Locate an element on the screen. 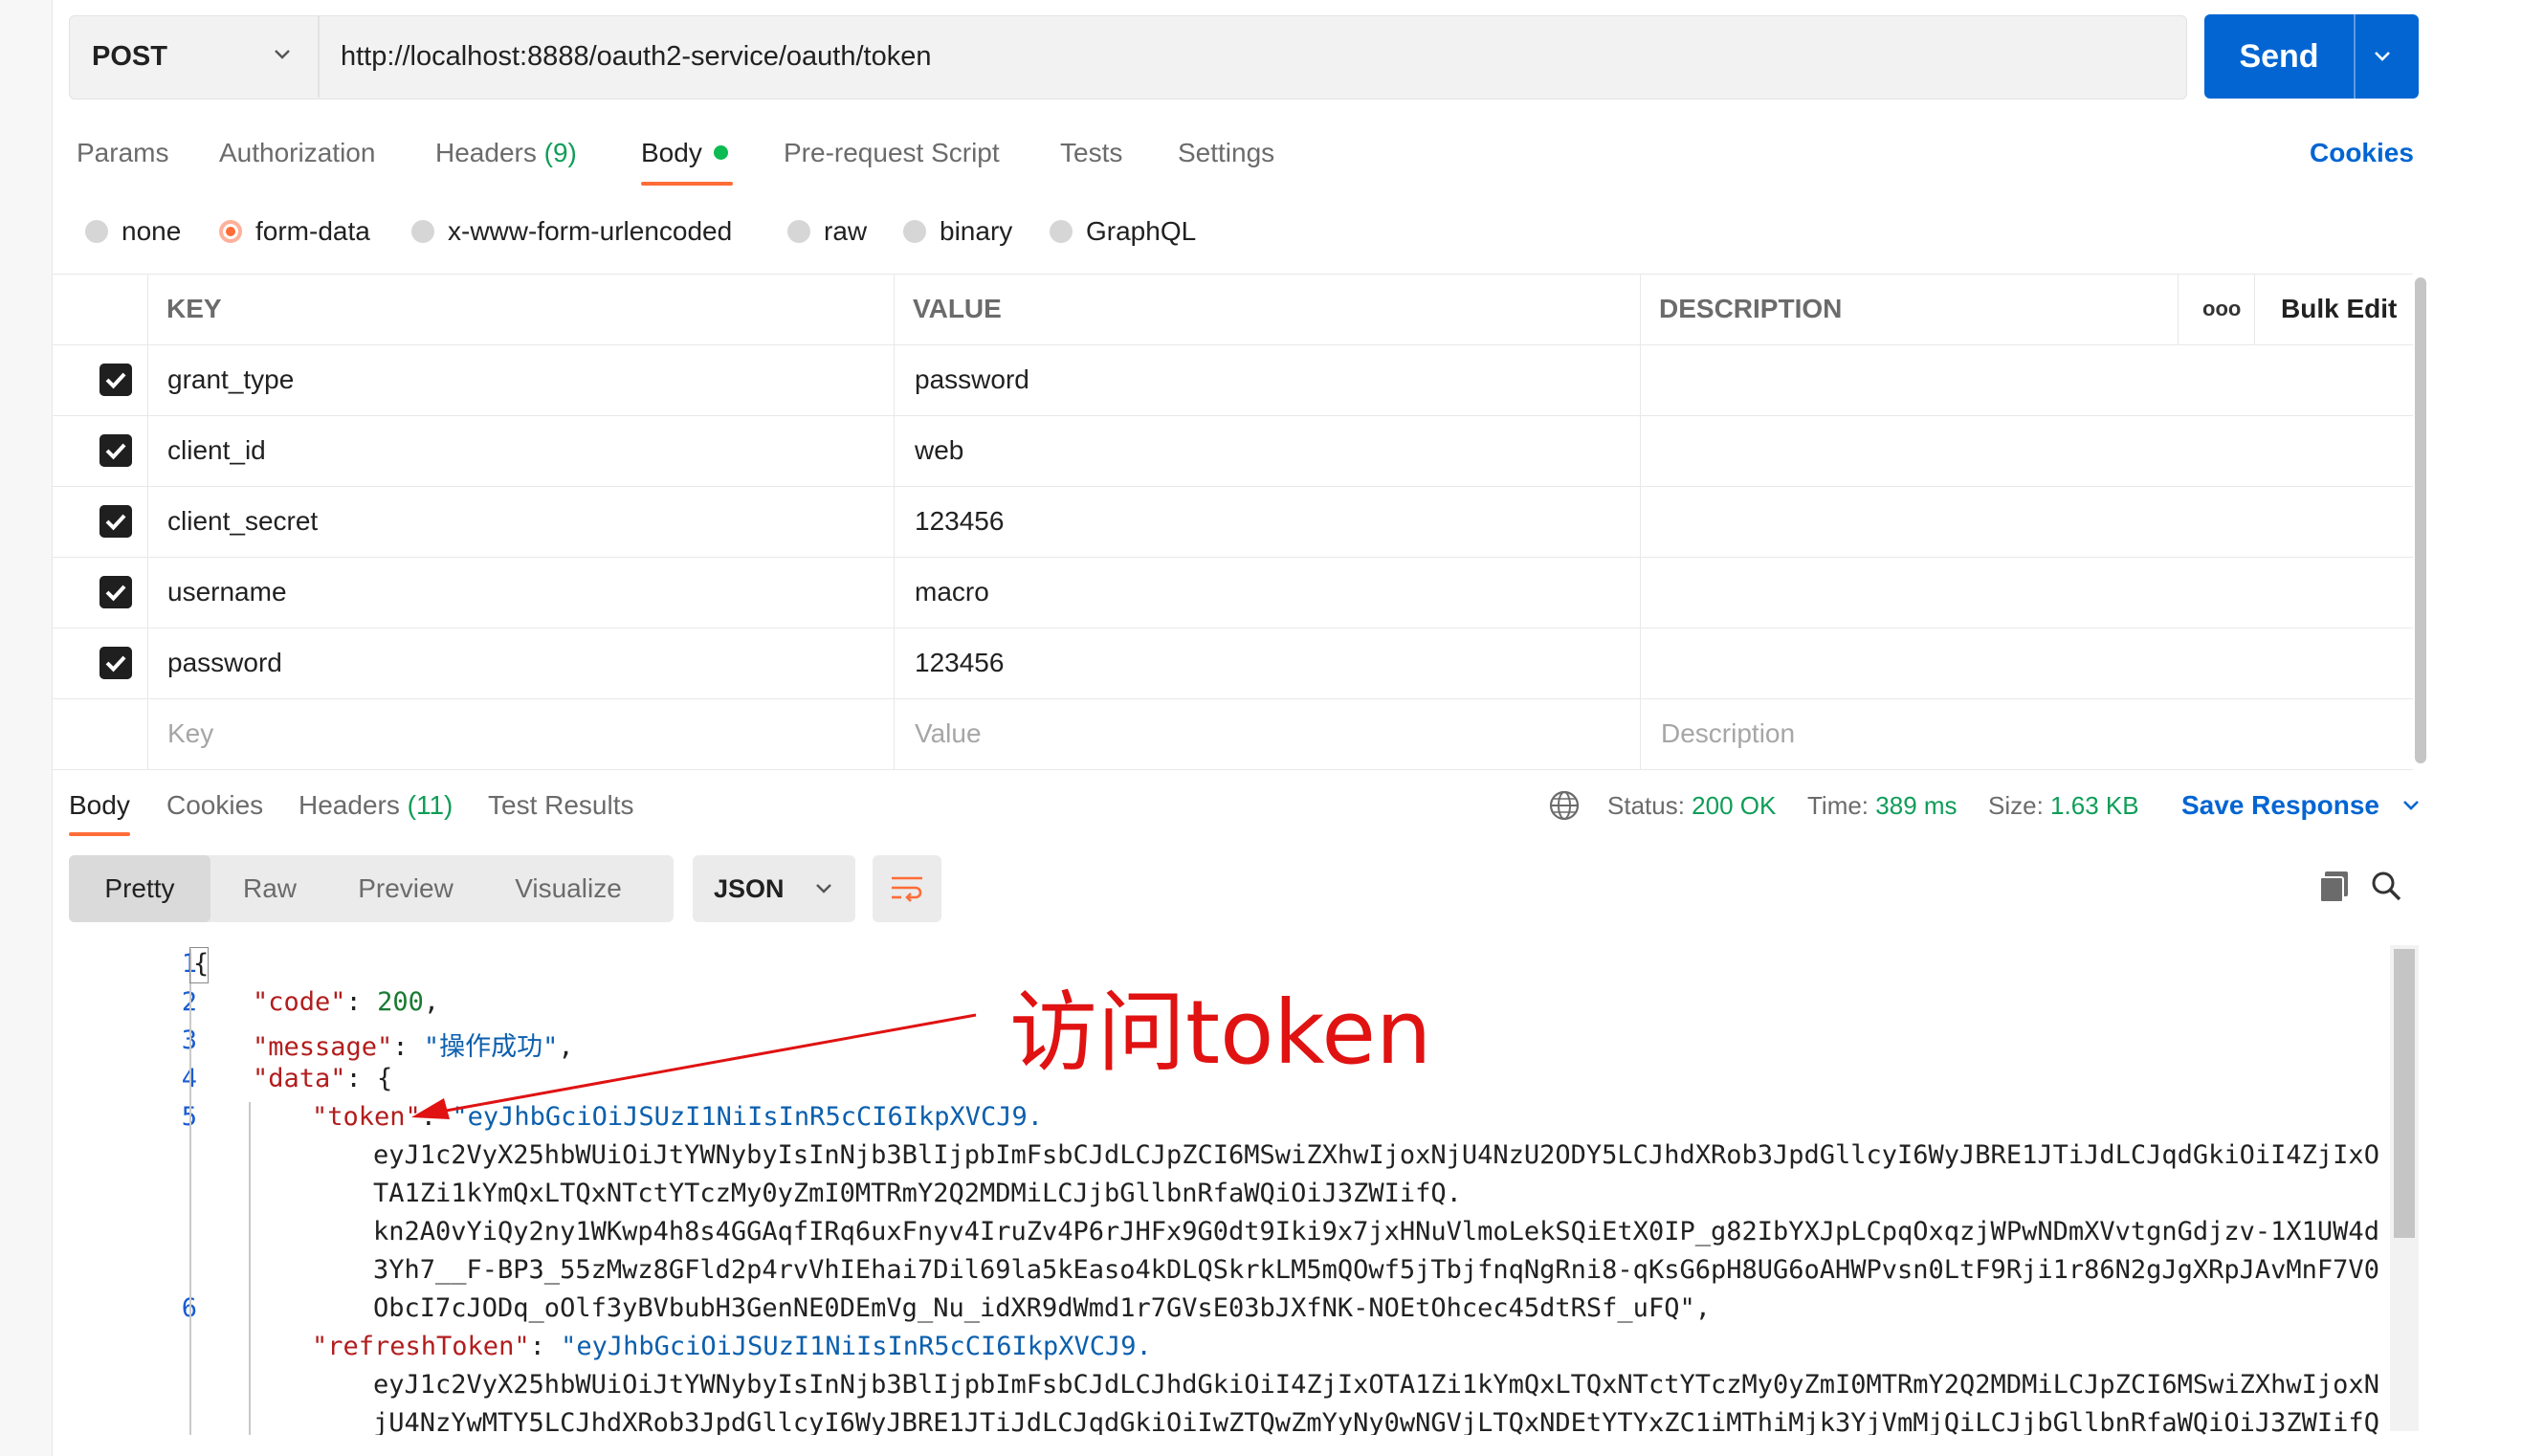 The width and height of the screenshot is (2522, 1456). bulk-edit-button: Bulk Edit is located at coordinates (2339, 309).